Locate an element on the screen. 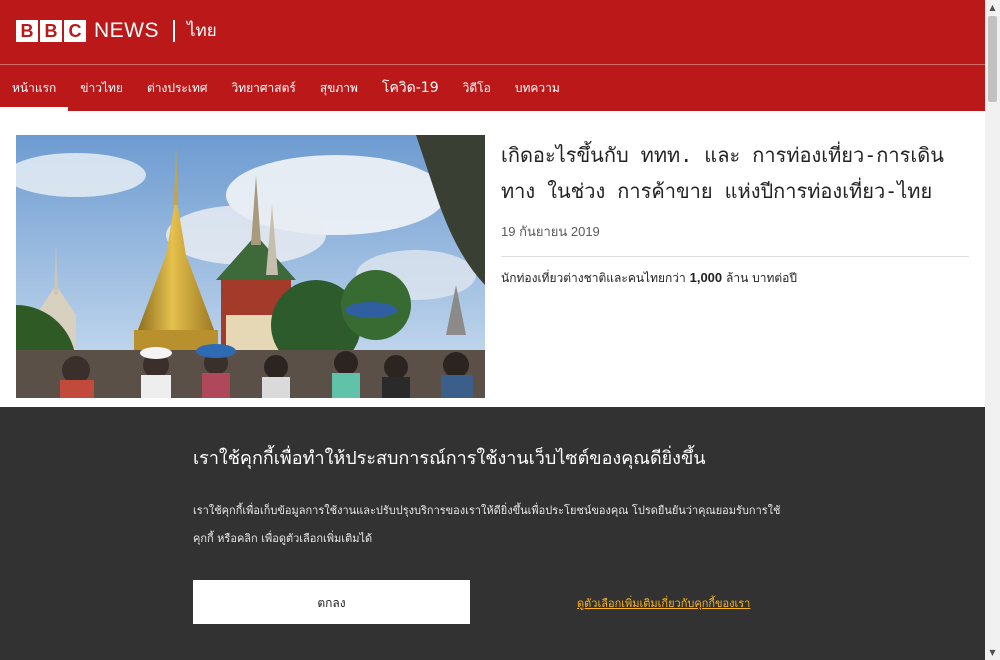 This screenshot has width=1000, height=660. scroll-down-arrow-icon: ▼ is located at coordinates (992, 652).